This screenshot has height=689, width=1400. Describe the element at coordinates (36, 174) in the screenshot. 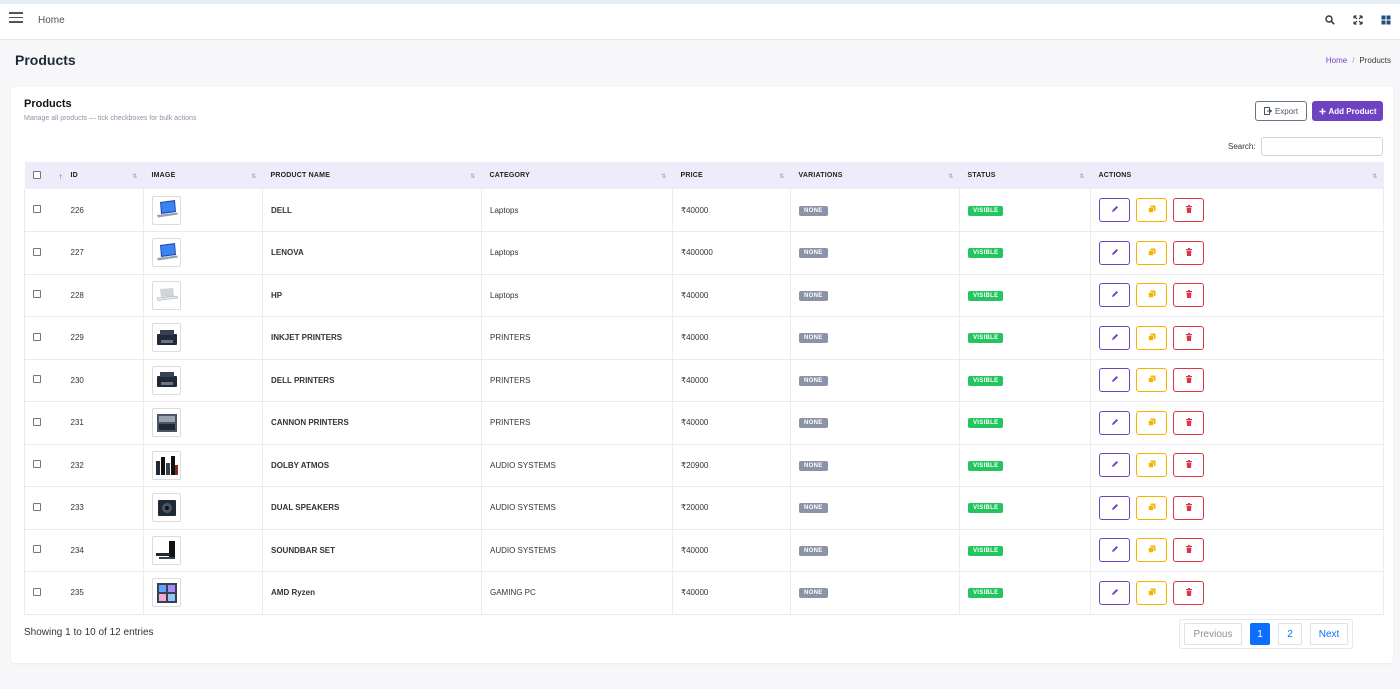

I see `select-all-checkbox` at that location.